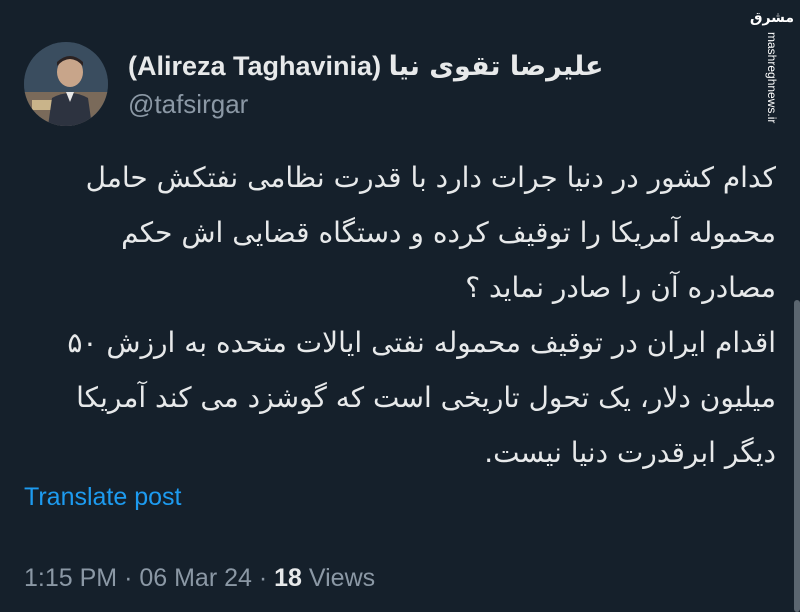 This screenshot has height=612, width=800. Describe the element at coordinates (772, 18) in the screenshot. I see `watermark-logo: مشرق` at that location.